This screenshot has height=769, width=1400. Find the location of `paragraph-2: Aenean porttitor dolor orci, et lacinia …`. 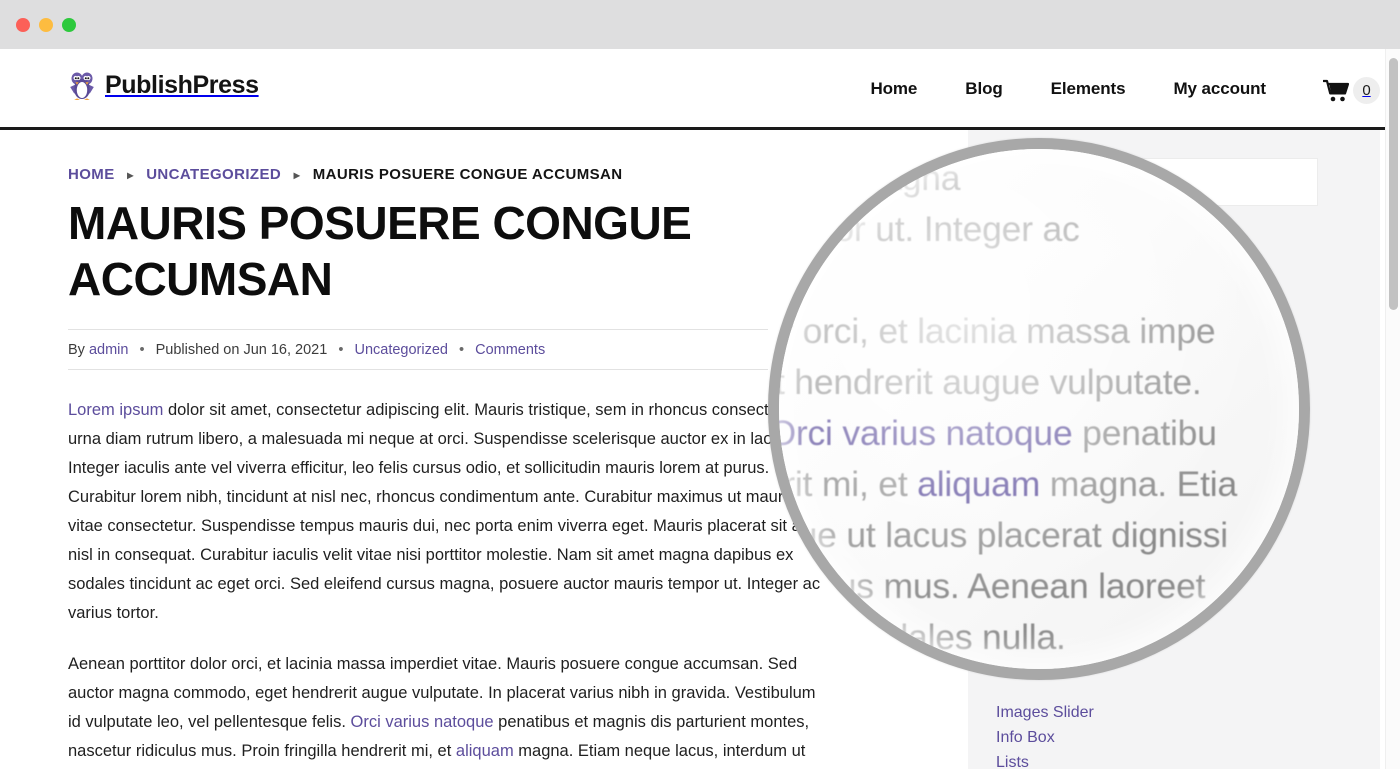

paragraph-2: Aenean porttitor dolor orci, et lacinia … is located at coordinates (450, 709).